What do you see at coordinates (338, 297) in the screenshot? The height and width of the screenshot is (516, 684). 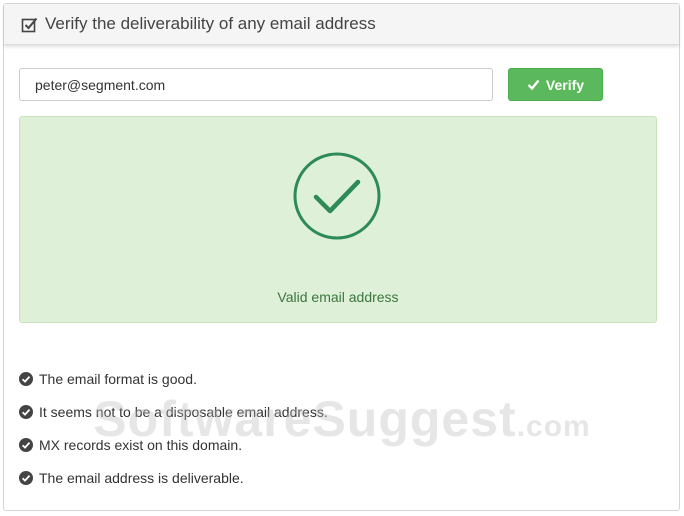 I see `result-message: Valid email address` at bounding box center [338, 297].